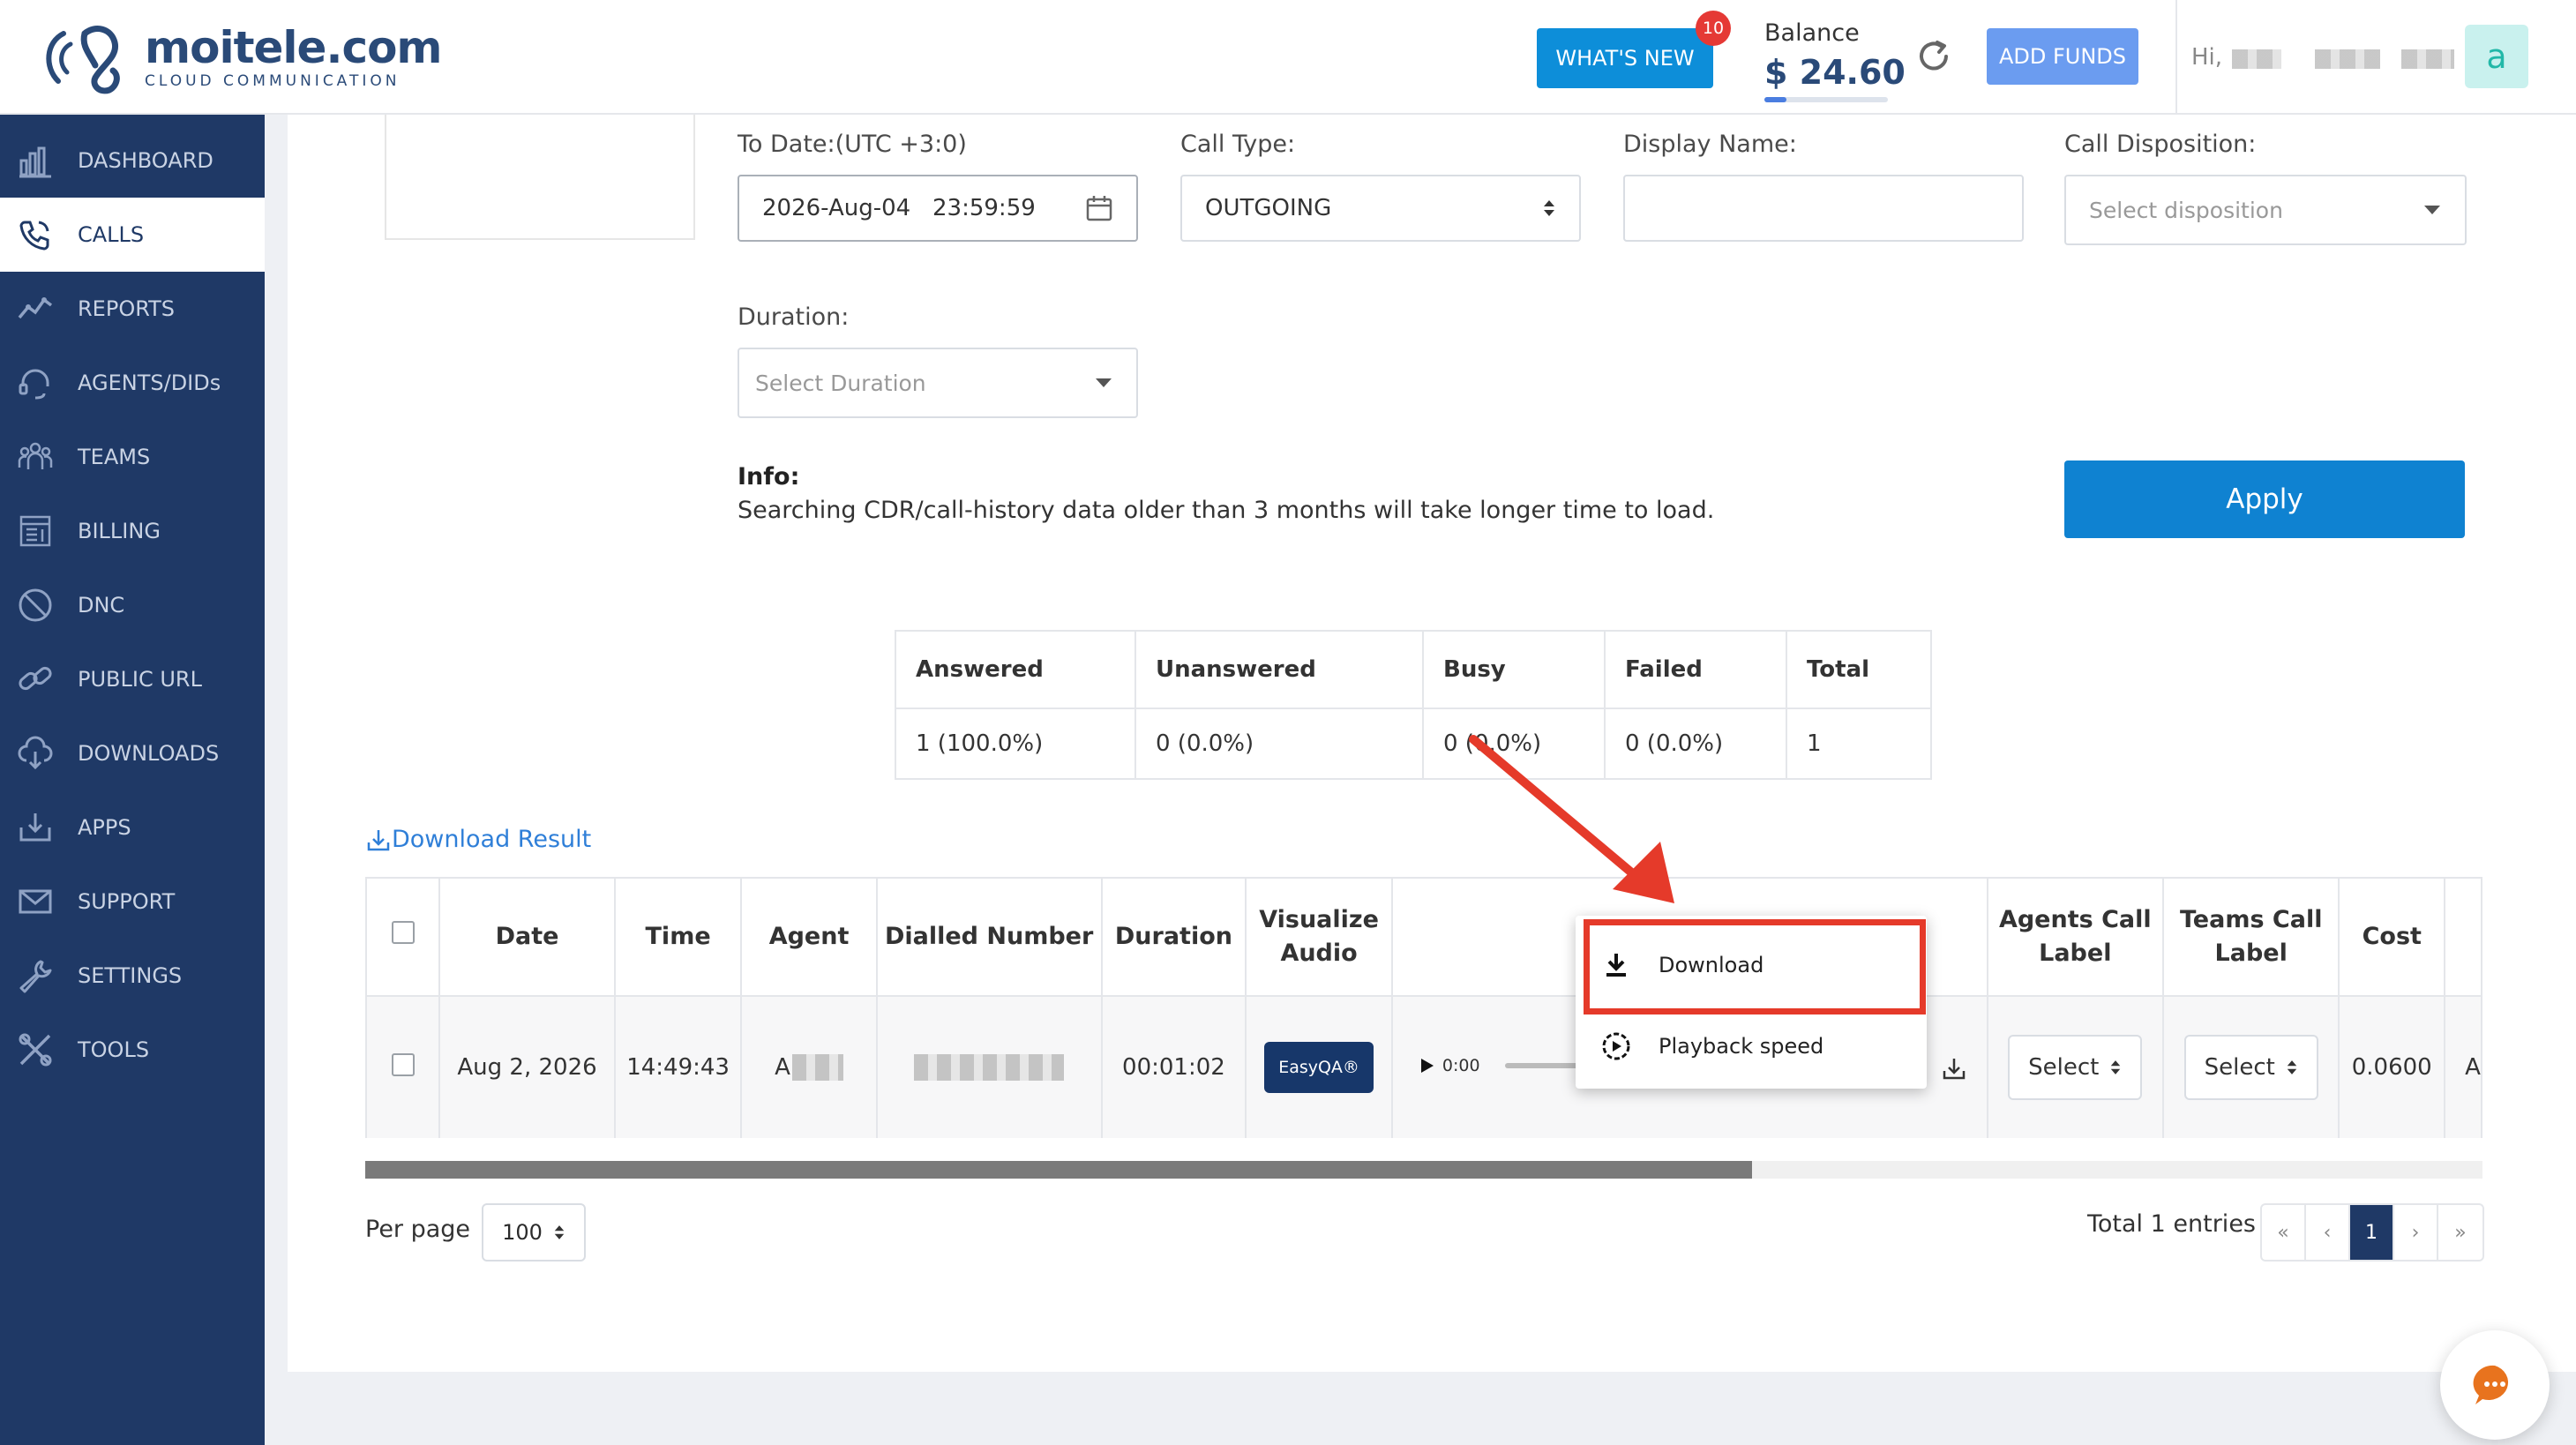 The width and height of the screenshot is (2576, 1445). I want to click on sidebar-item-label: SETTINGS, so click(130, 975).